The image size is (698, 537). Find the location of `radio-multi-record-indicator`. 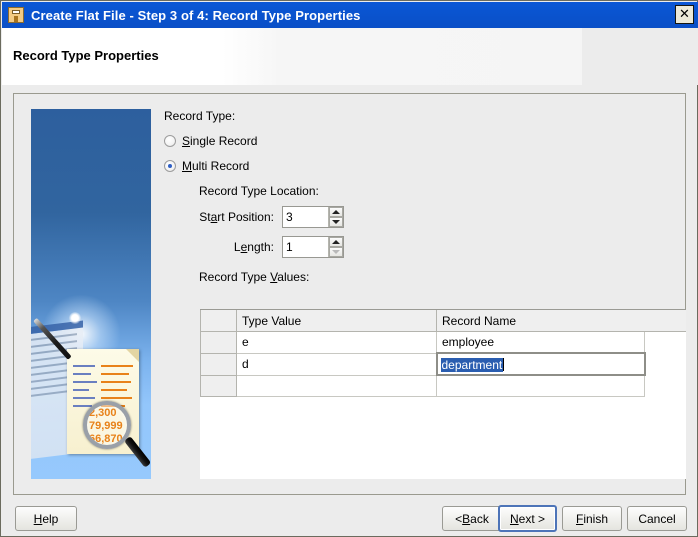

radio-multi-record-indicator is located at coordinates (170, 166).